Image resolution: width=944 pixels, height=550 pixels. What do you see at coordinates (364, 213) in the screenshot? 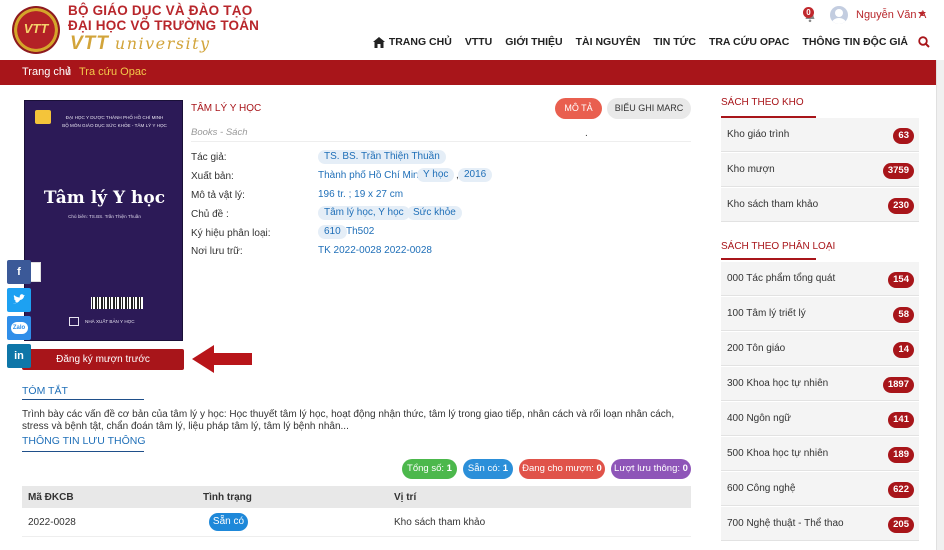
I see `subject-link: Tâm lý học, Y học` at bounding box center [364, 213].